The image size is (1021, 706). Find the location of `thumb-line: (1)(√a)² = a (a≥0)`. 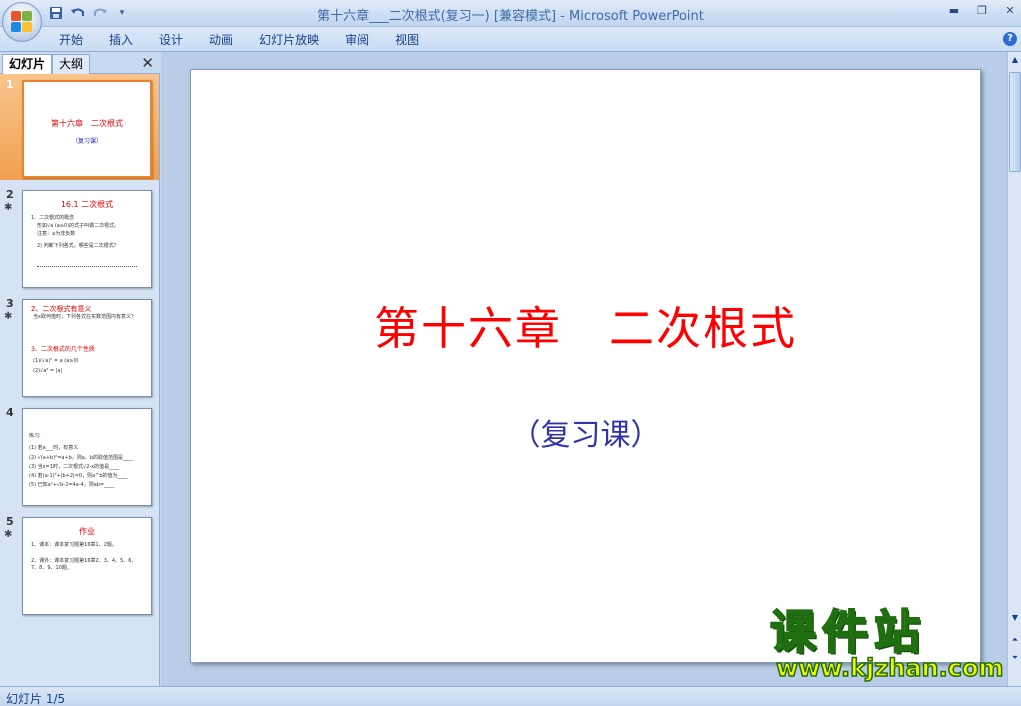

thumb-line: (1)(√a)² = a (a≥0) is located at coordinates (56, 361).